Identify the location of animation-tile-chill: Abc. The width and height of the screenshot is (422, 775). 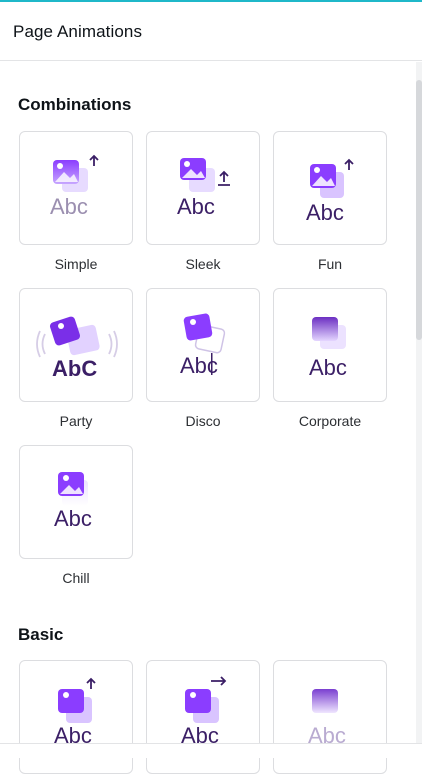
(76, 502).